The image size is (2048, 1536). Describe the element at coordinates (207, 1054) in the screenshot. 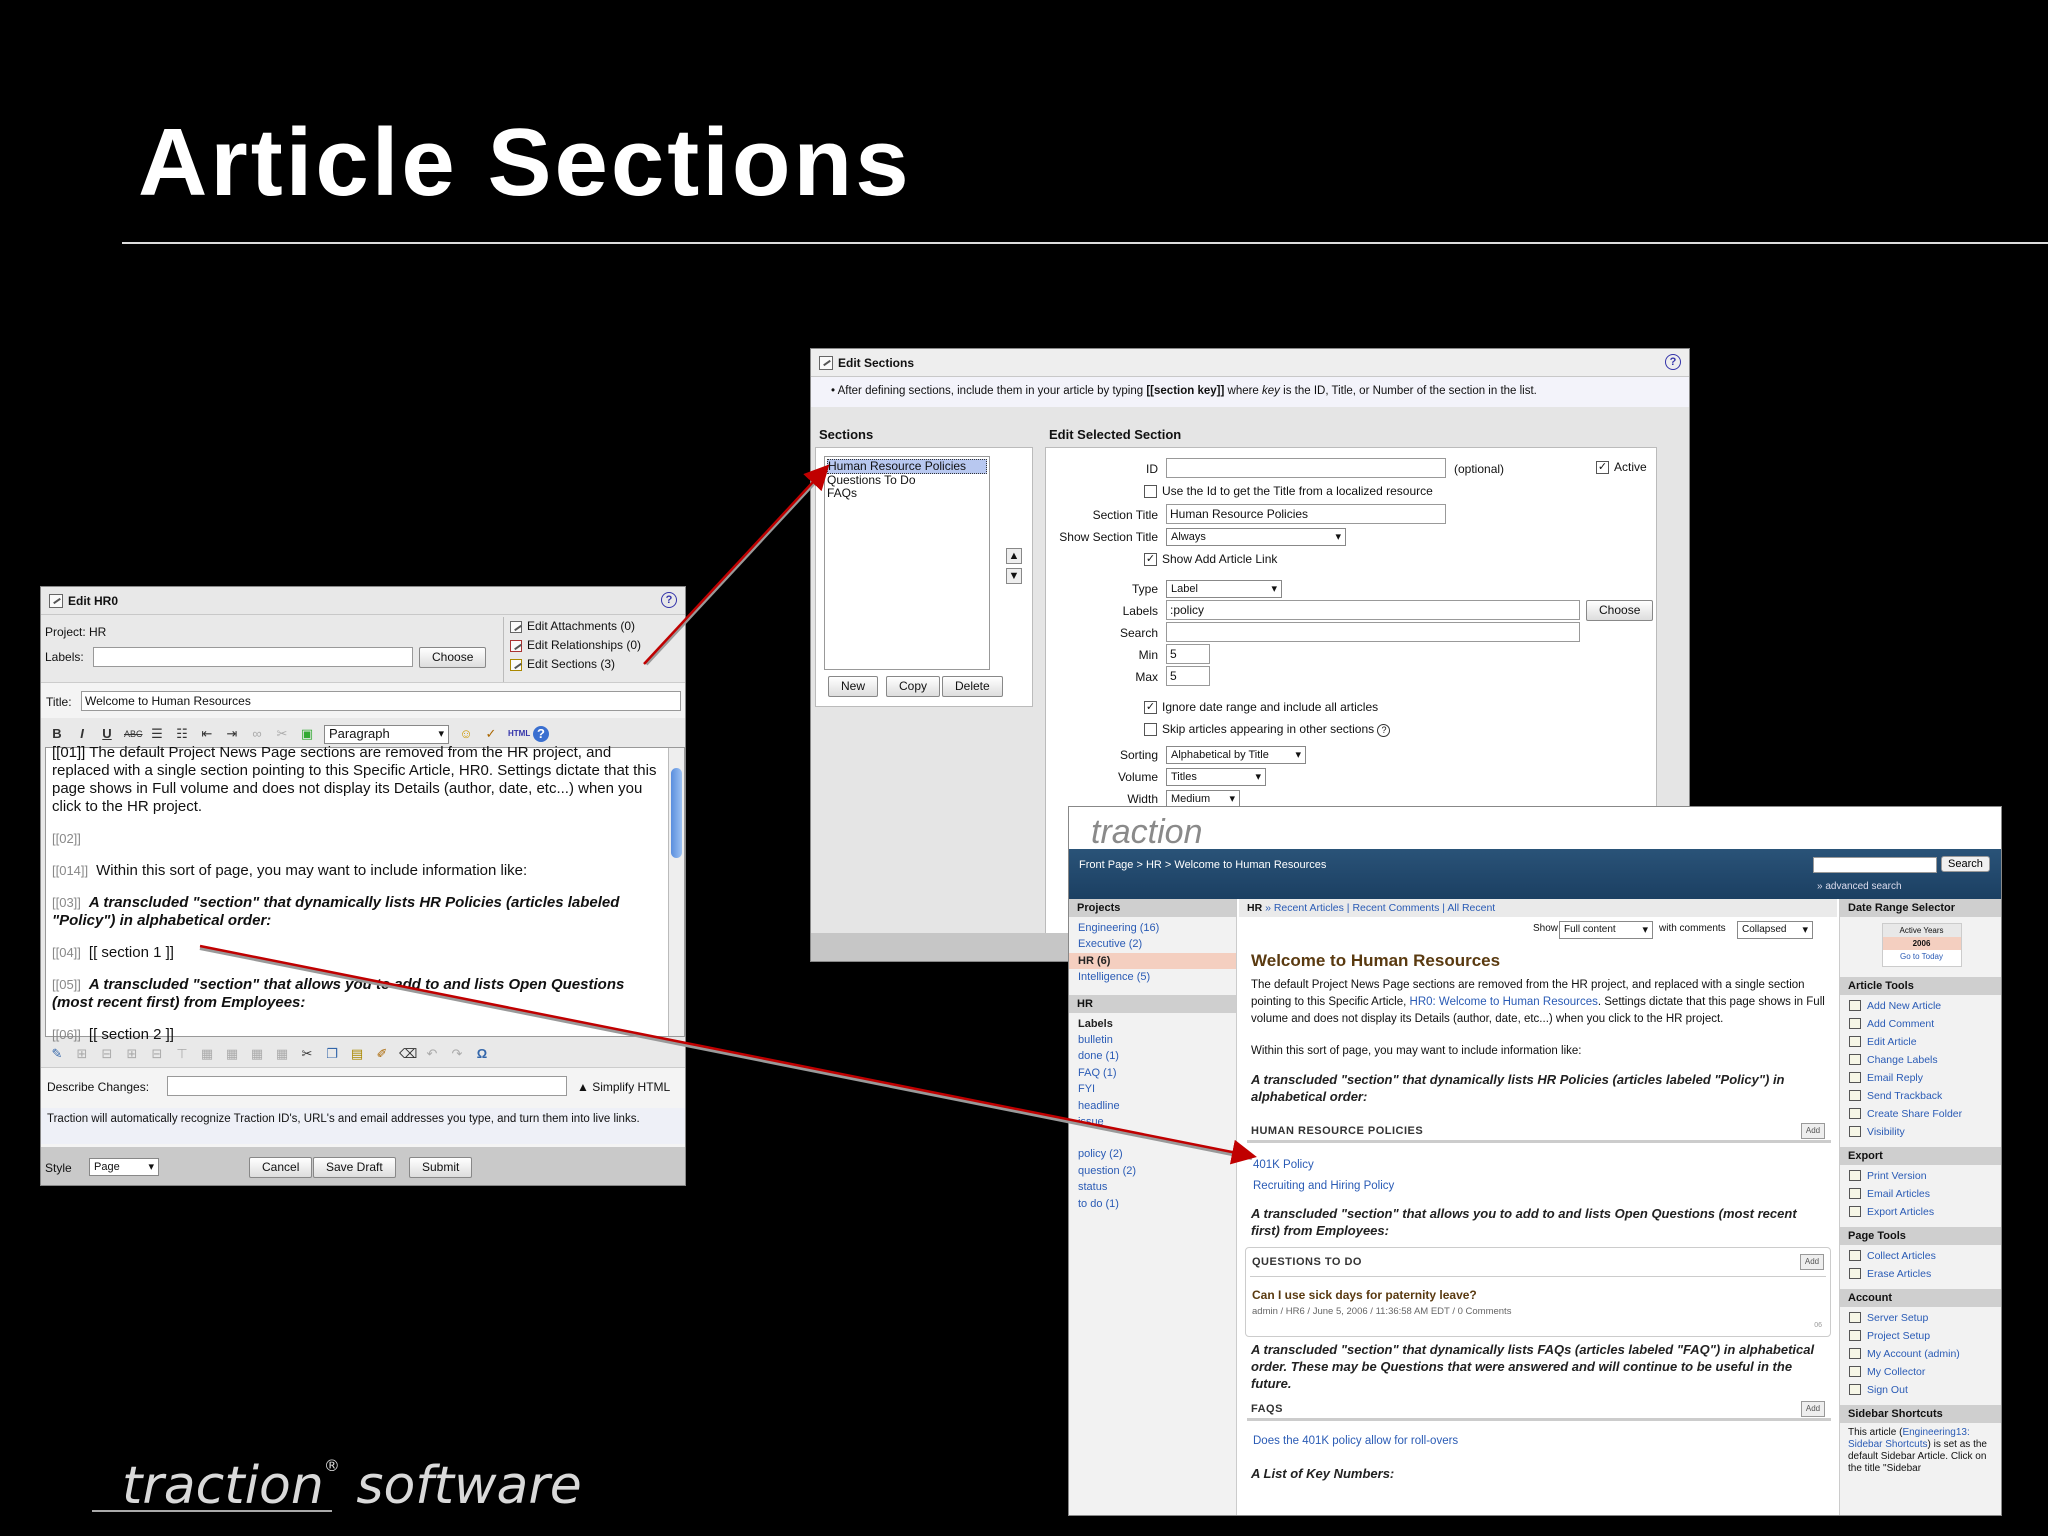

I see `merge-cell-icon: ▦` at that location.